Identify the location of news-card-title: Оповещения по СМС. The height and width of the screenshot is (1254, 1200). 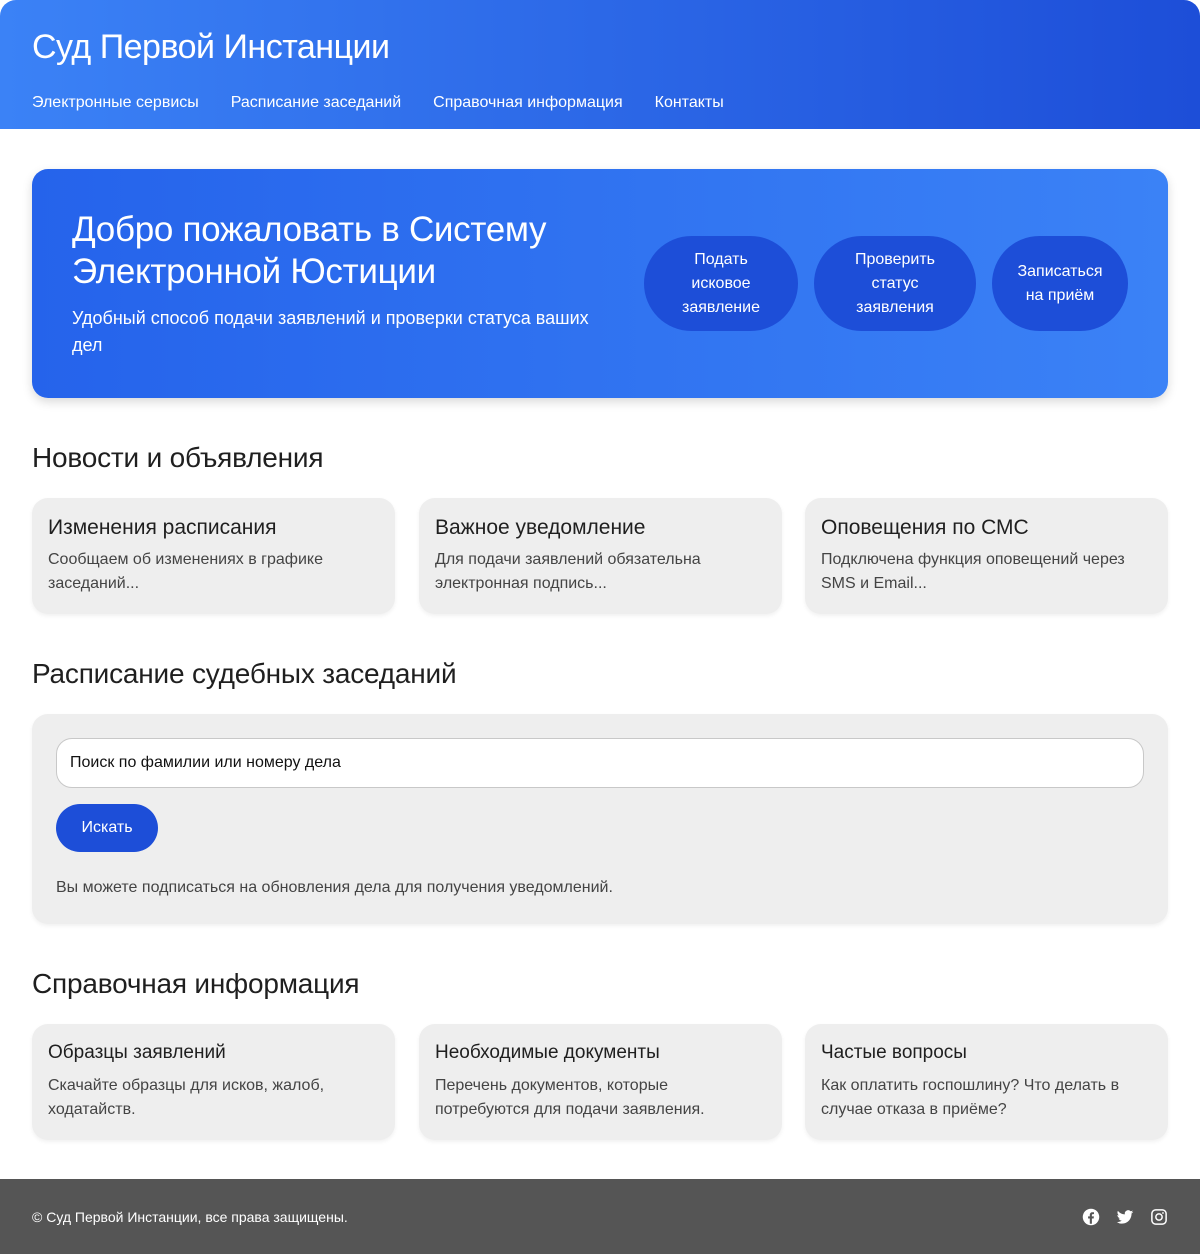
(925, 527).